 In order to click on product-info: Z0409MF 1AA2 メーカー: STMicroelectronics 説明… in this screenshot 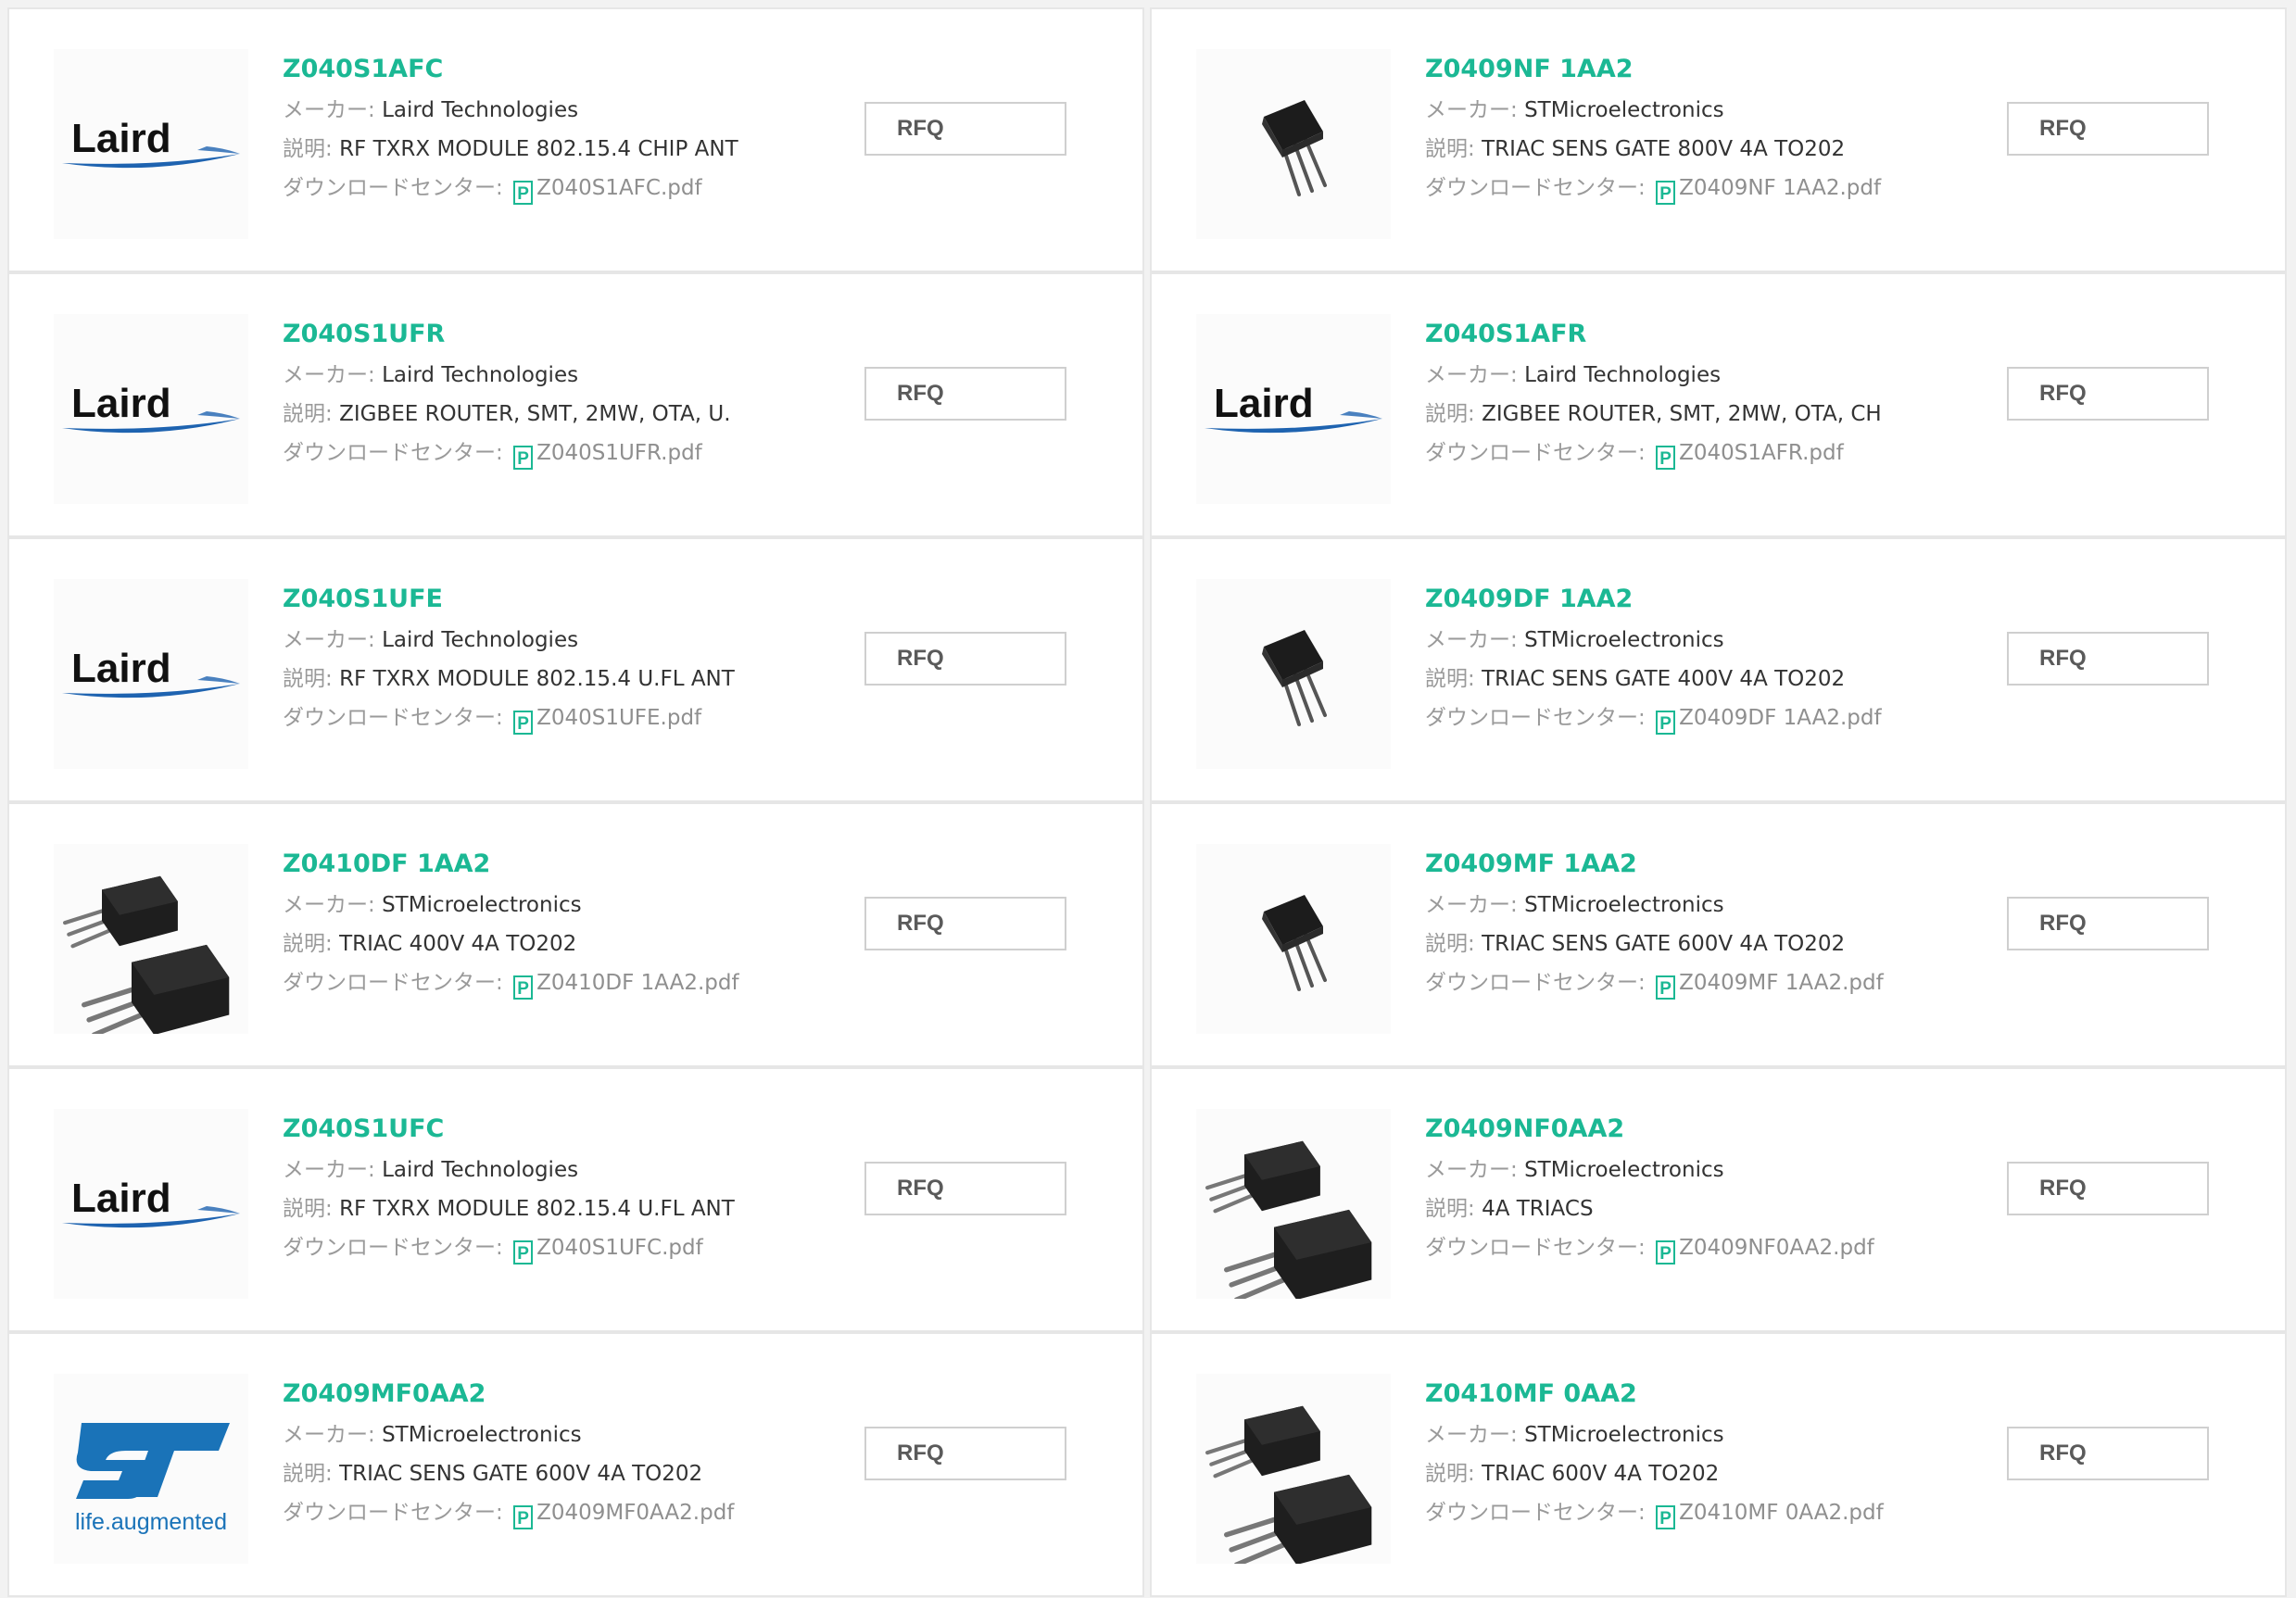, I will do `click(1703, 925)`.